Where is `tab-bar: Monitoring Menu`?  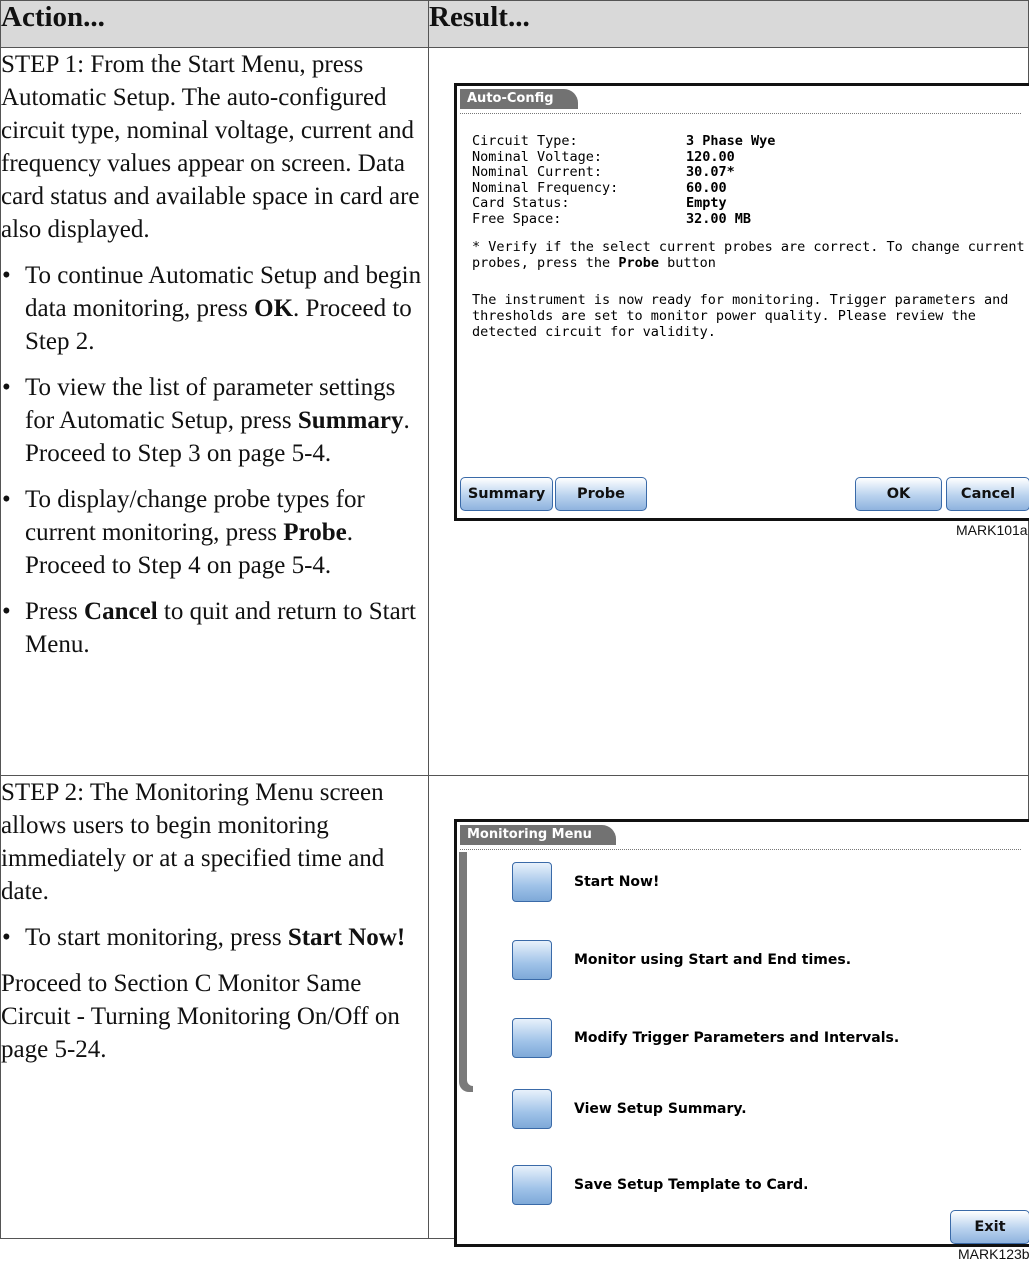 tab-bar: Monitoring Menu is located at coordinates (740, 837).